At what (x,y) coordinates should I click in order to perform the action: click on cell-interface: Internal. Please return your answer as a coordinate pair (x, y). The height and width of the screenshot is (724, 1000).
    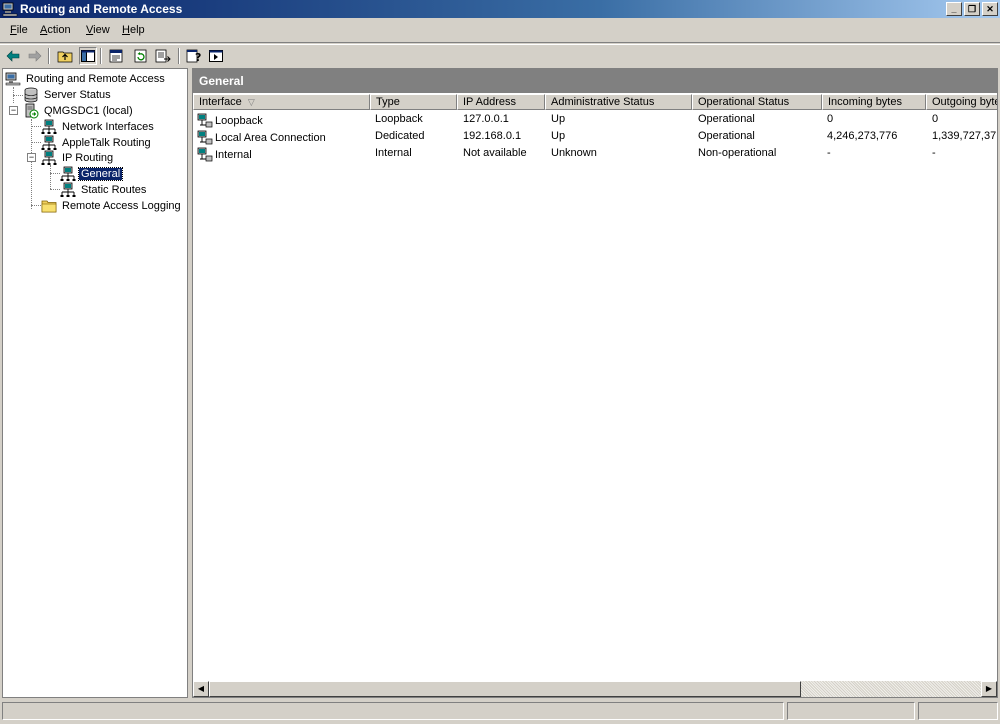
    Looking at the image, I should click on (233, 155).